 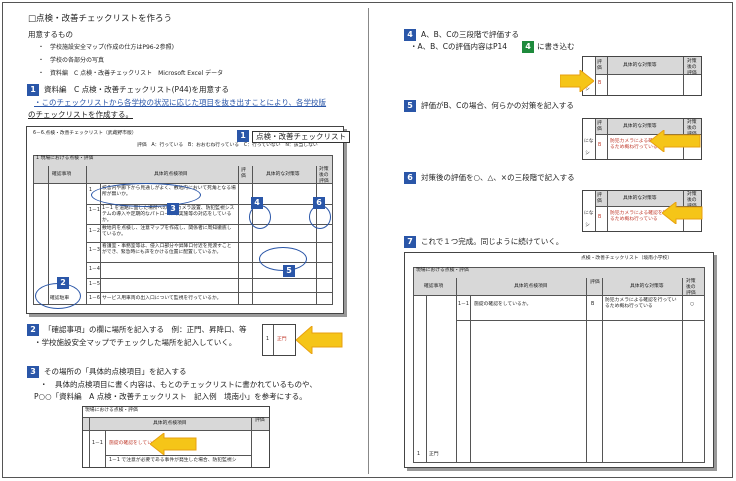 What do you see at coordinates (642, 76) in the screenshot?
I see `step4-sample: 評価 具体的な対策等 対策後の評価 B シ` at bounding box center [642, 76].